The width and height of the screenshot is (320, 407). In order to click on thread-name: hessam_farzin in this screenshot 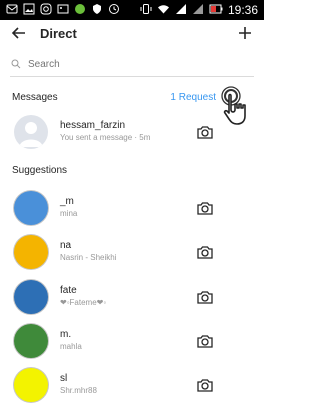, I will do `click(93, 125)`.